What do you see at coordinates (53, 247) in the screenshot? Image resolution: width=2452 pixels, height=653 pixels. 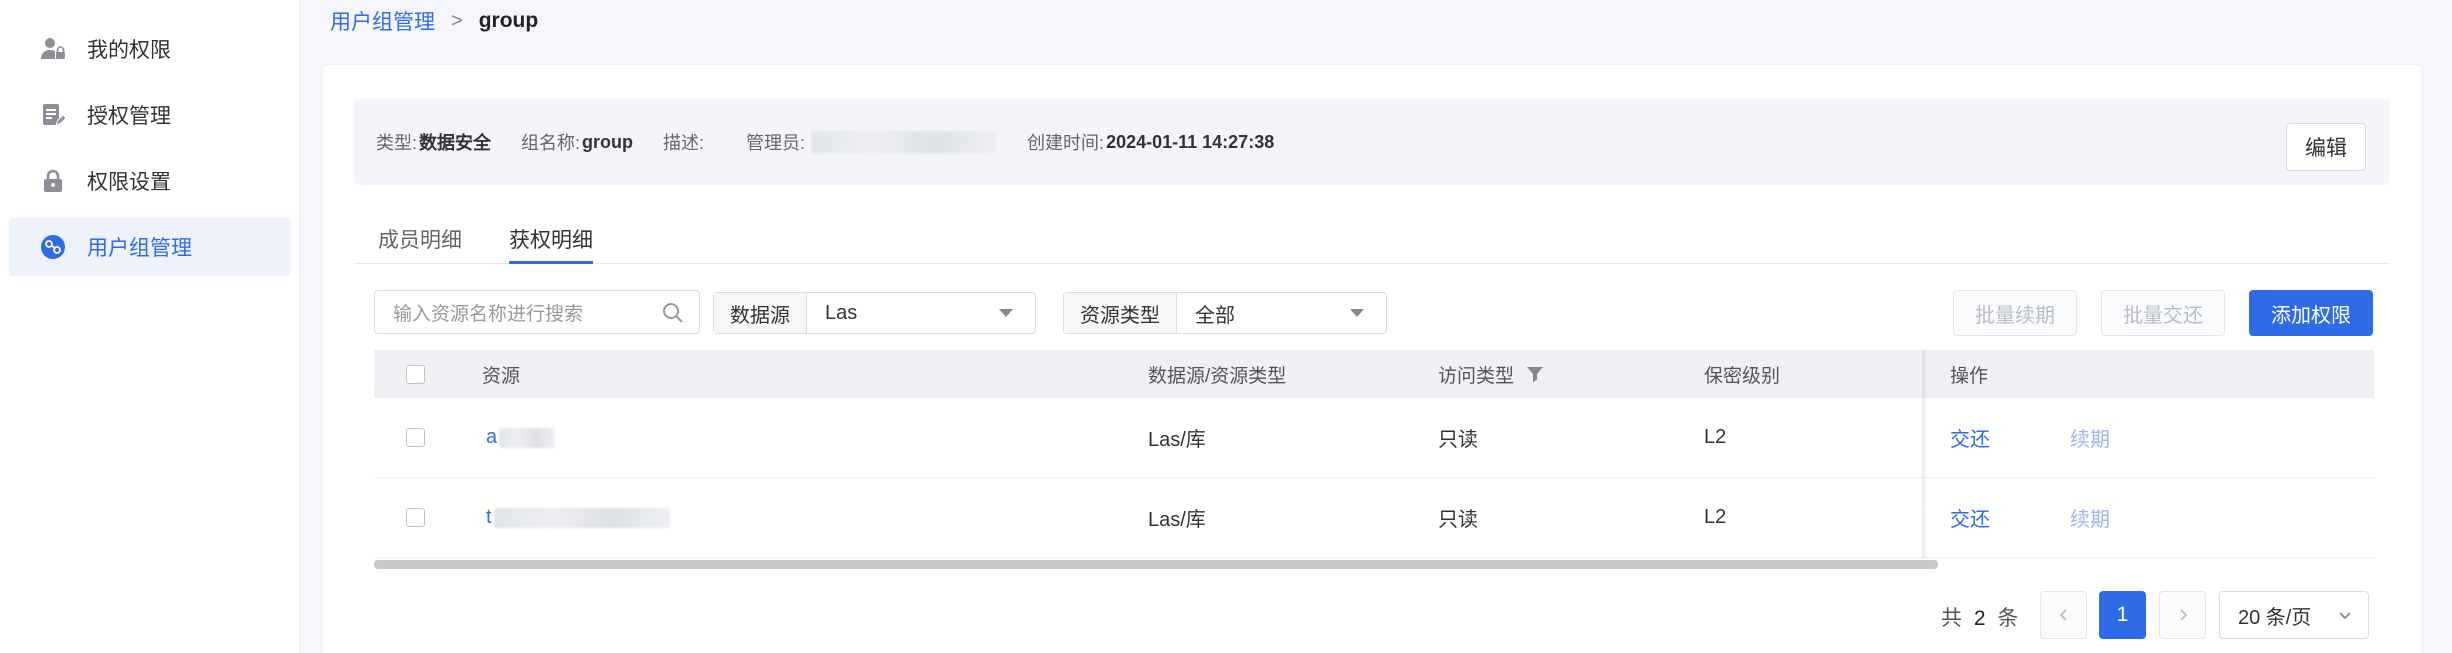 I see `user-group-icon` at bounding box center [53, 247].